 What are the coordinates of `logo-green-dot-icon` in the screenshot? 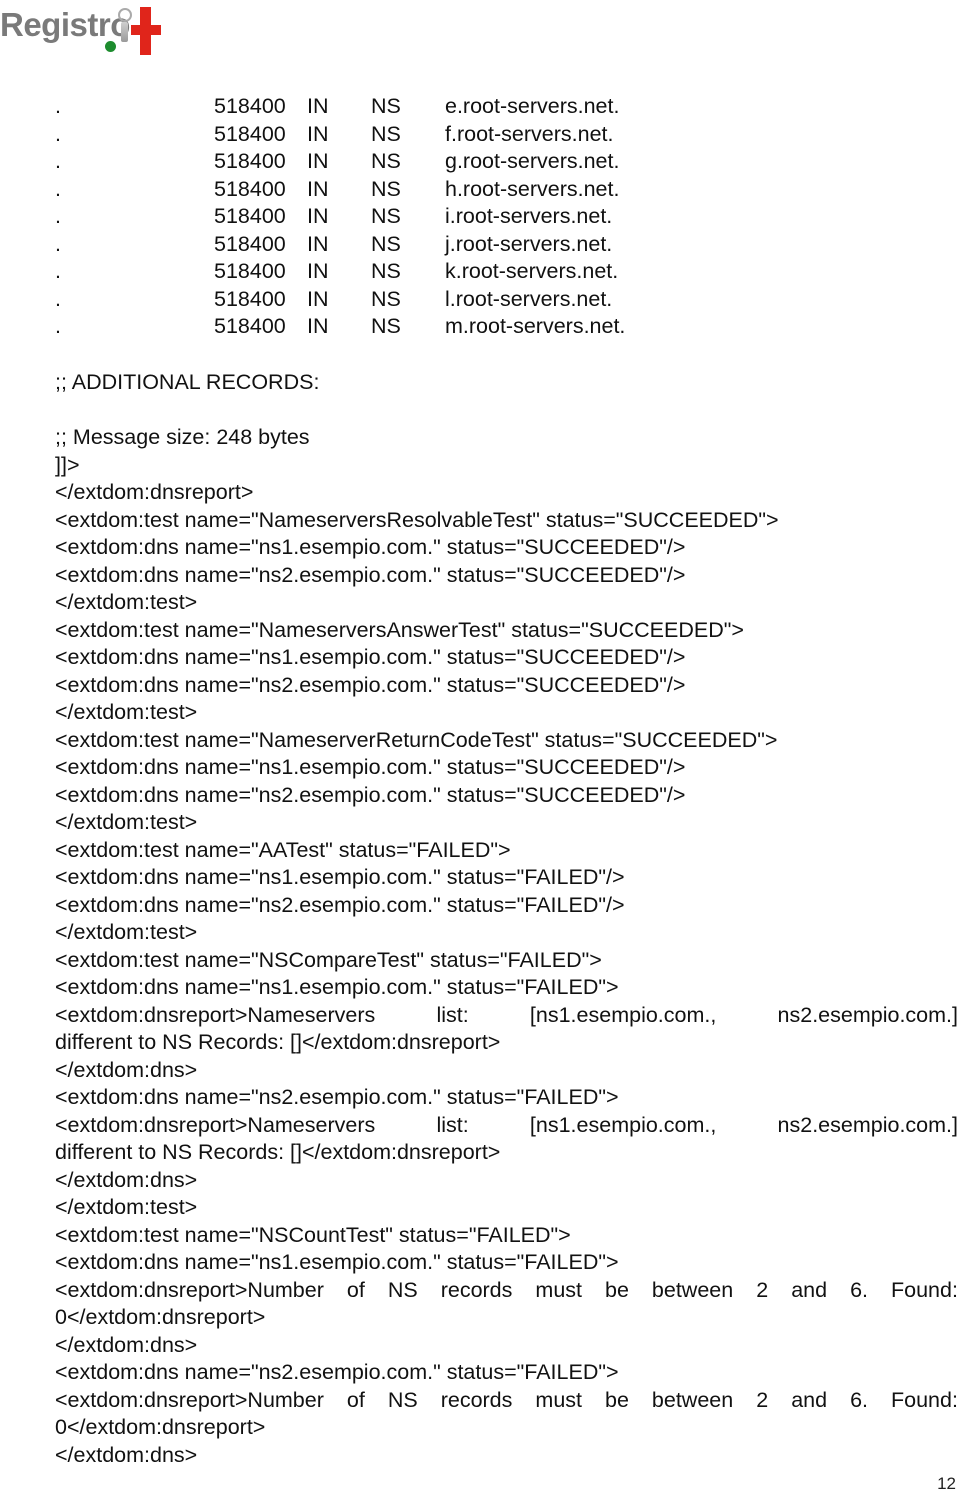 It's located at (110, 46).